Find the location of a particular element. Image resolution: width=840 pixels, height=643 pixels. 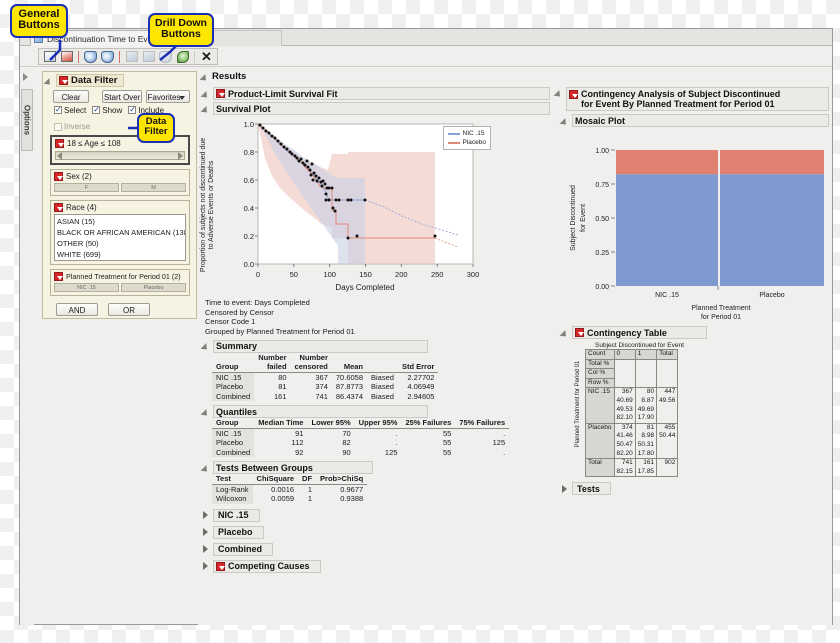

quantiles-title: Quantiles is located at coordinates (237, 411).